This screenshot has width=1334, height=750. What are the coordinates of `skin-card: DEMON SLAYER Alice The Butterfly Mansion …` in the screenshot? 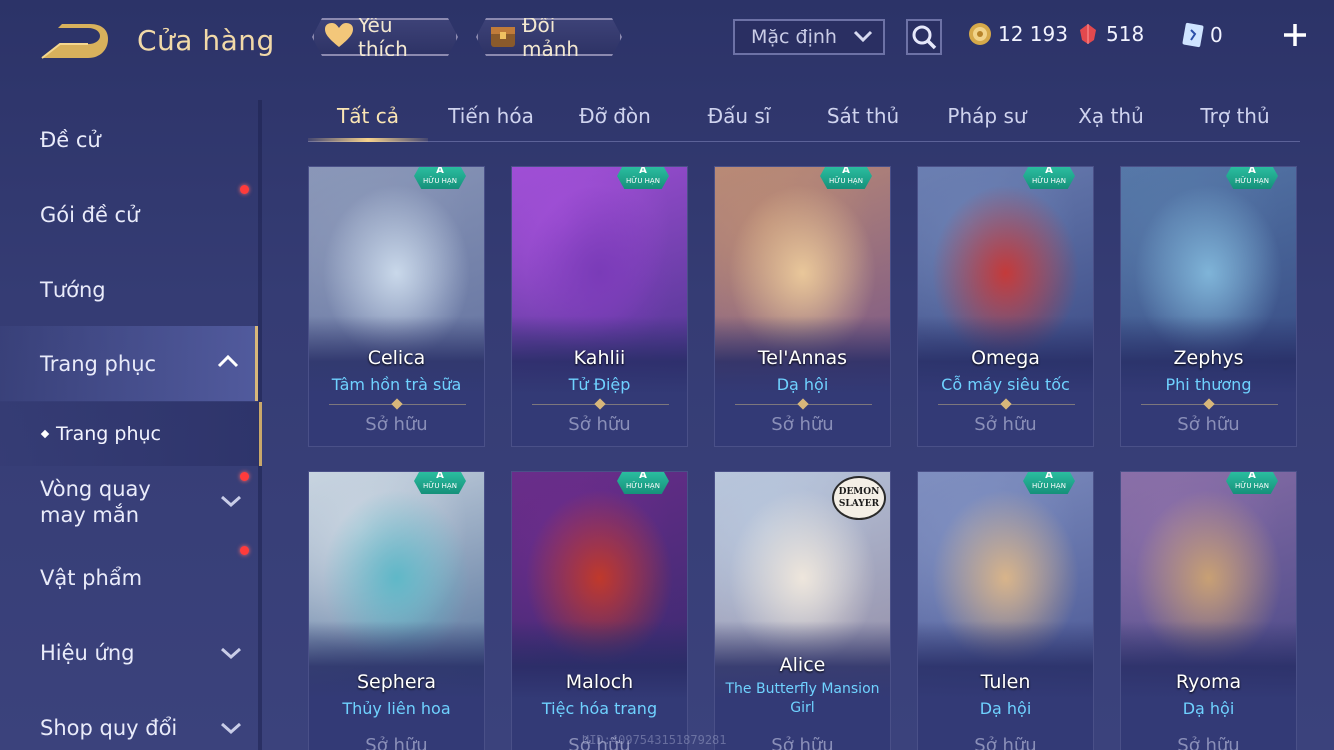 It's located at (802, 610).